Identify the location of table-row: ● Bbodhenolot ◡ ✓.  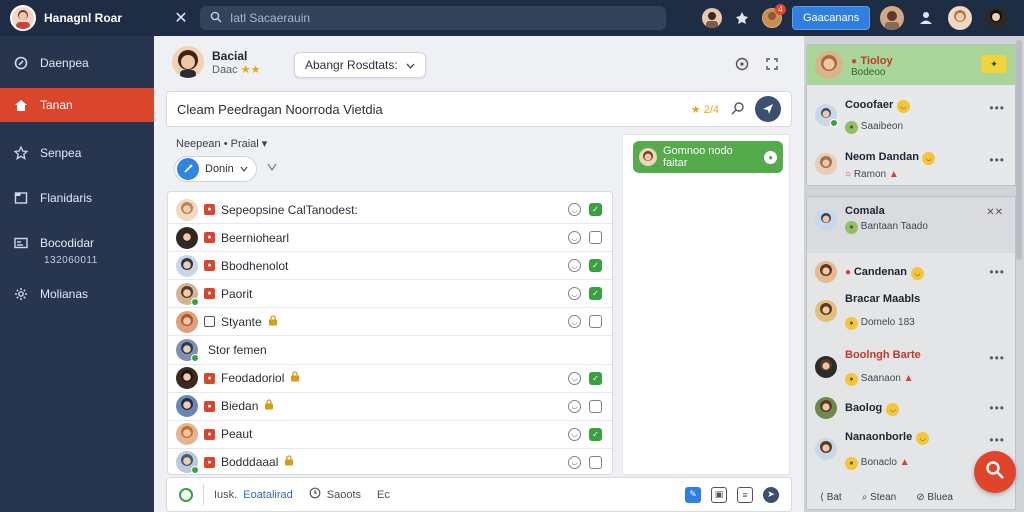
(390, 266).